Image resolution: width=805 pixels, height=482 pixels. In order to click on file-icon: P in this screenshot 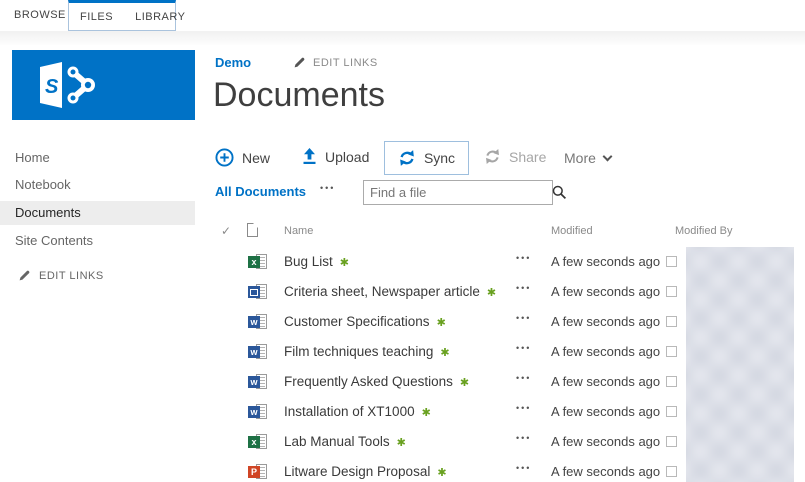, I will do `click(257, 472)`.